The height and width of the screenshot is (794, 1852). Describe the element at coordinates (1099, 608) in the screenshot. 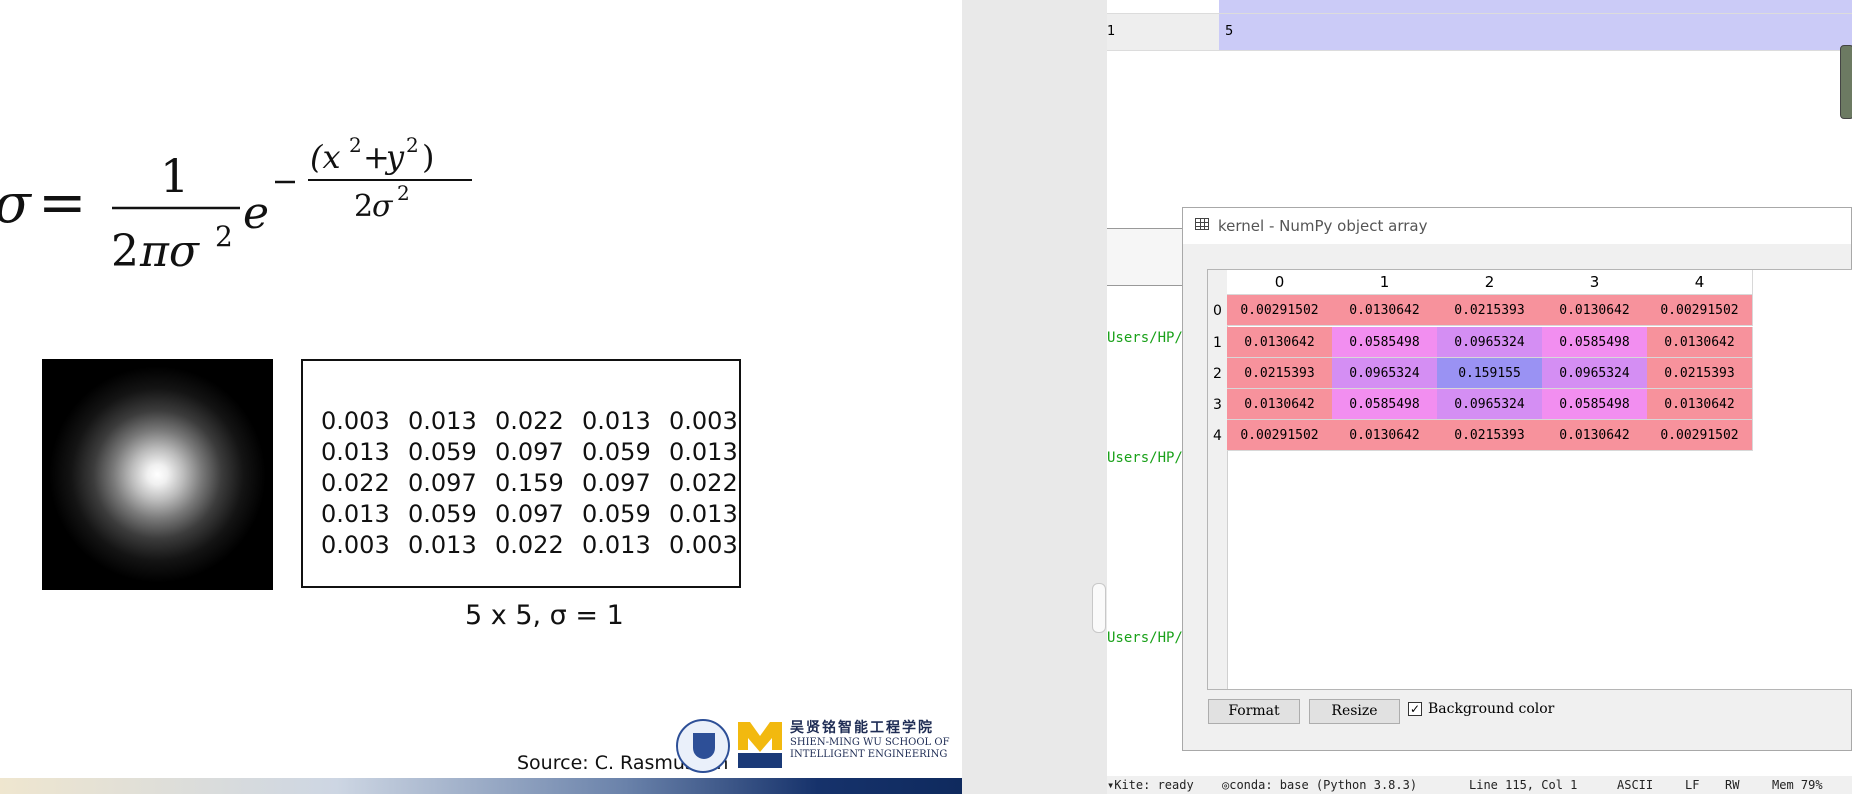

I see `splitter-handle` at that location.